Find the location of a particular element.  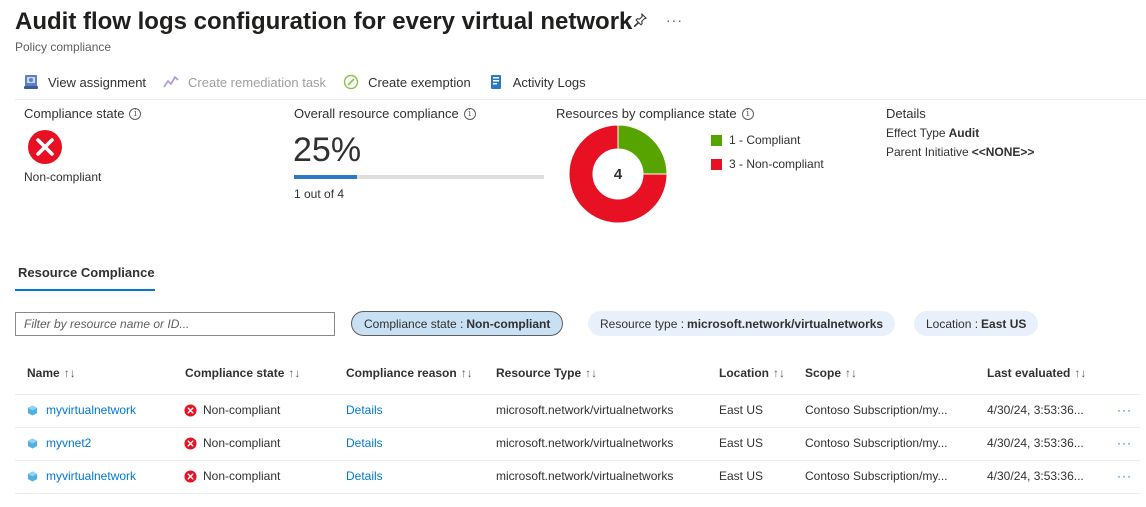

create-exemption-label: Create exemption is located at coordinates (419, 82).